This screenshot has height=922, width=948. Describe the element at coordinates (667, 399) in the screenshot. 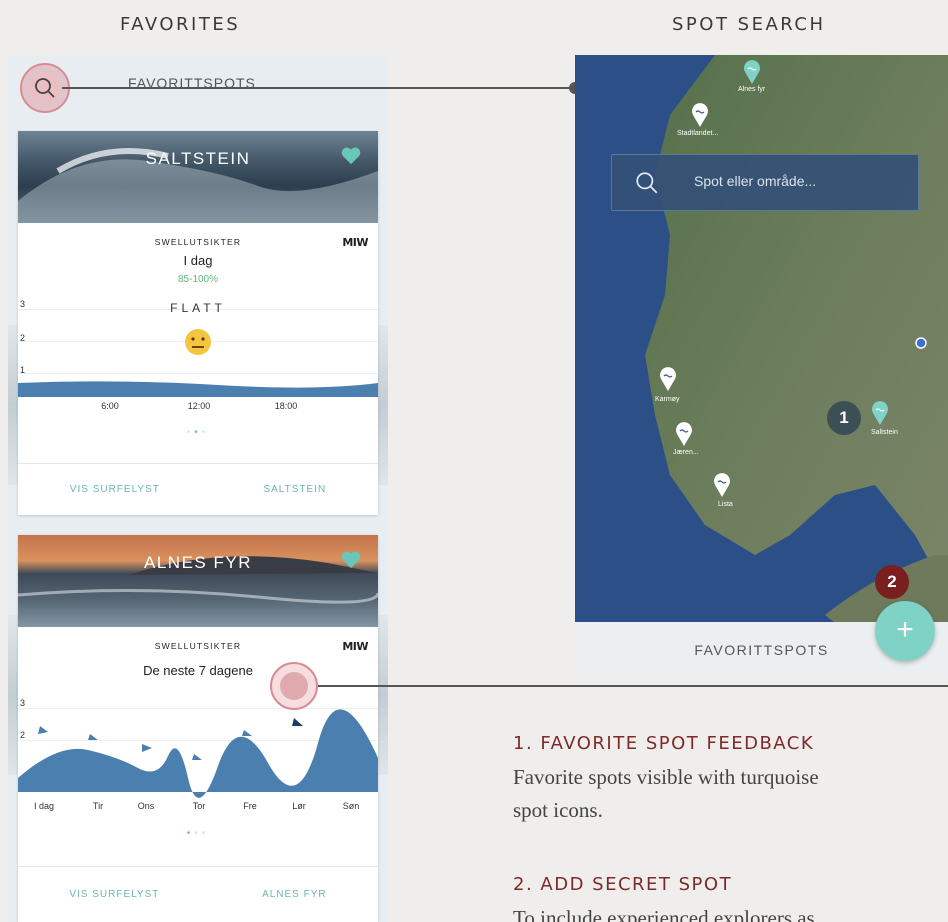

I see `pin-label: Karmøy` at that location.